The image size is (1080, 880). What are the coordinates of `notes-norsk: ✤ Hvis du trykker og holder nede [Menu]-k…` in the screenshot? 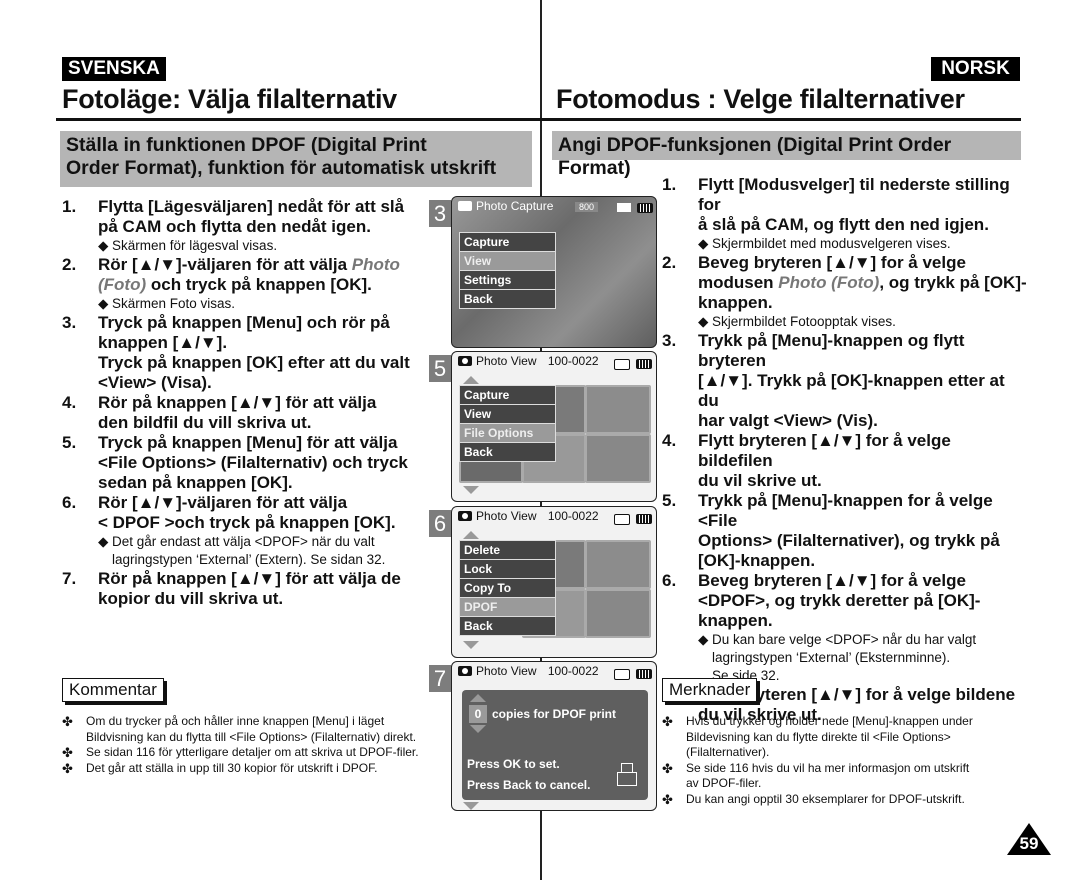 It's located at (847, 760).